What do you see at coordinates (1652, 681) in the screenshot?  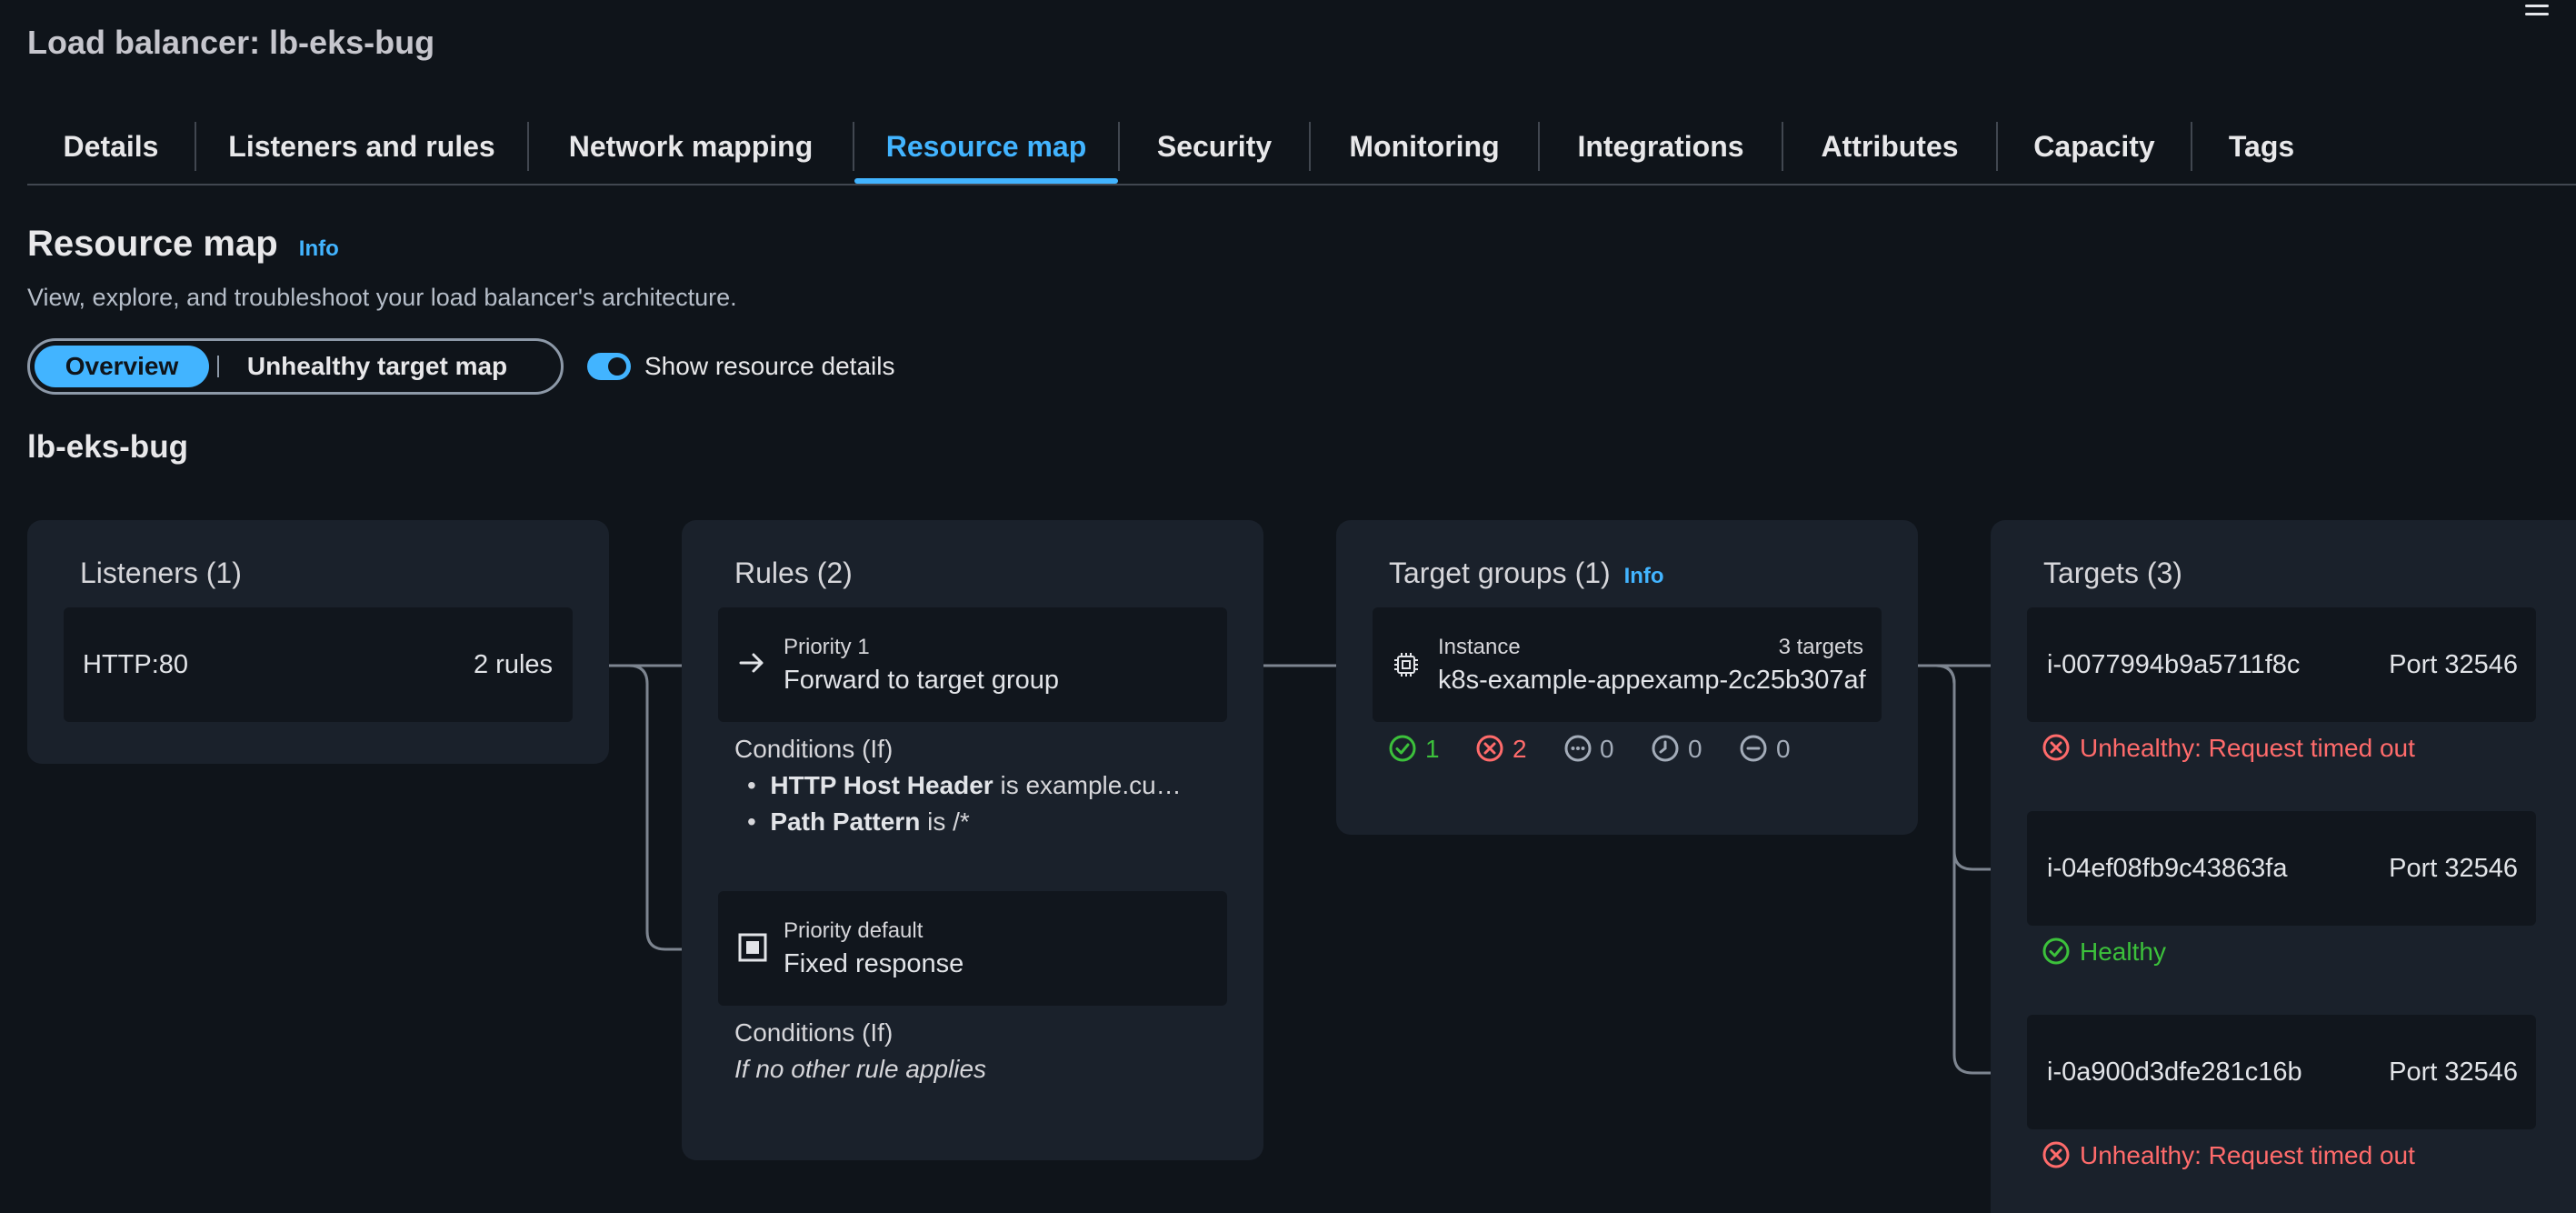 I see `target-group-name: k8s-example-appexamp-2c25b307af` at bounding box center [1652, 681].